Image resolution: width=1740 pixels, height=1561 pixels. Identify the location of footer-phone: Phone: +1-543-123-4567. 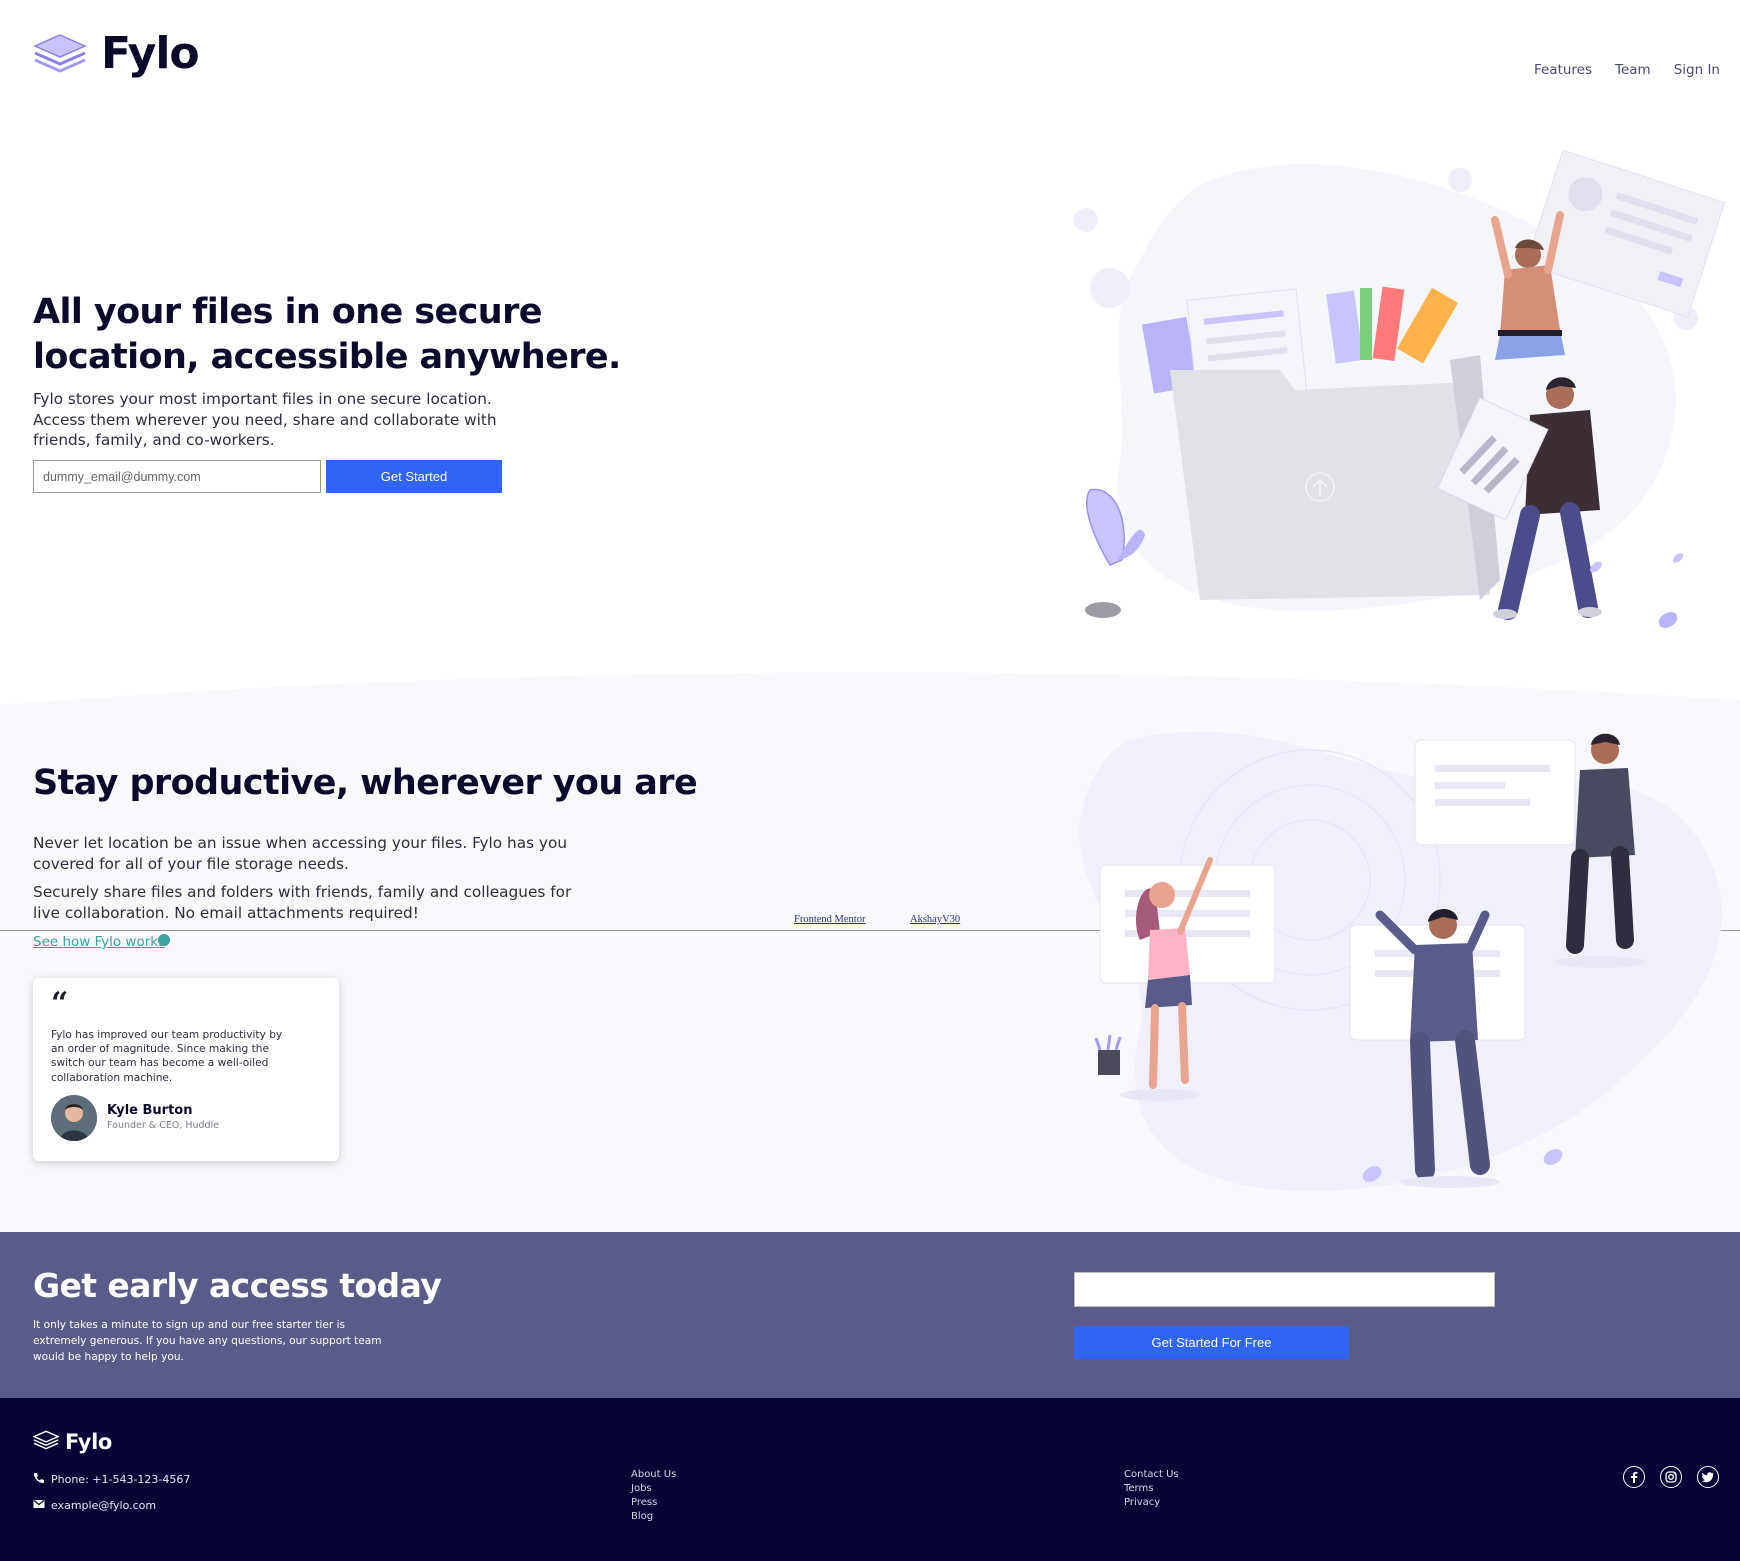
(111, 1479).